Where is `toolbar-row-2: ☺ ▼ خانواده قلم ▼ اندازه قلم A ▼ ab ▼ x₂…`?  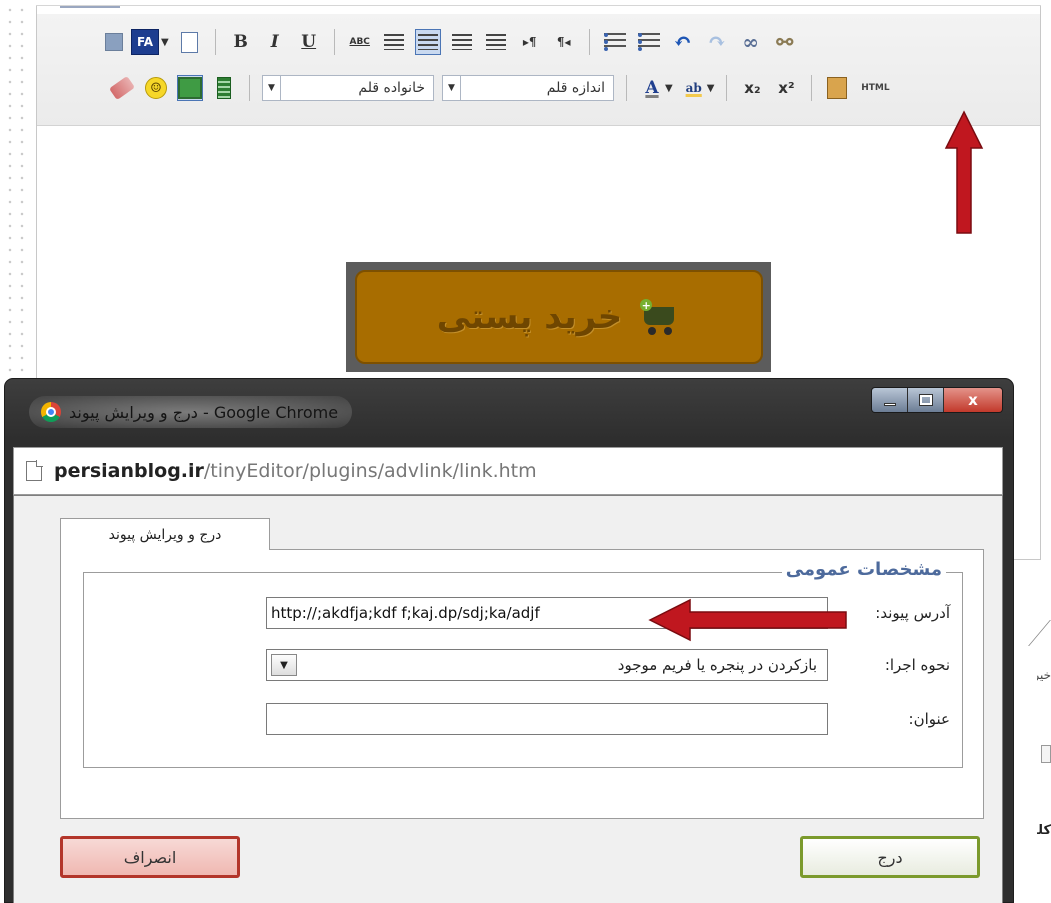 toolbar-row-2: ☺ ▼ خانواده قلم ▼ اندازه قلم A ▼ ab ▼ x₂… is located at coordinates (500, 88).